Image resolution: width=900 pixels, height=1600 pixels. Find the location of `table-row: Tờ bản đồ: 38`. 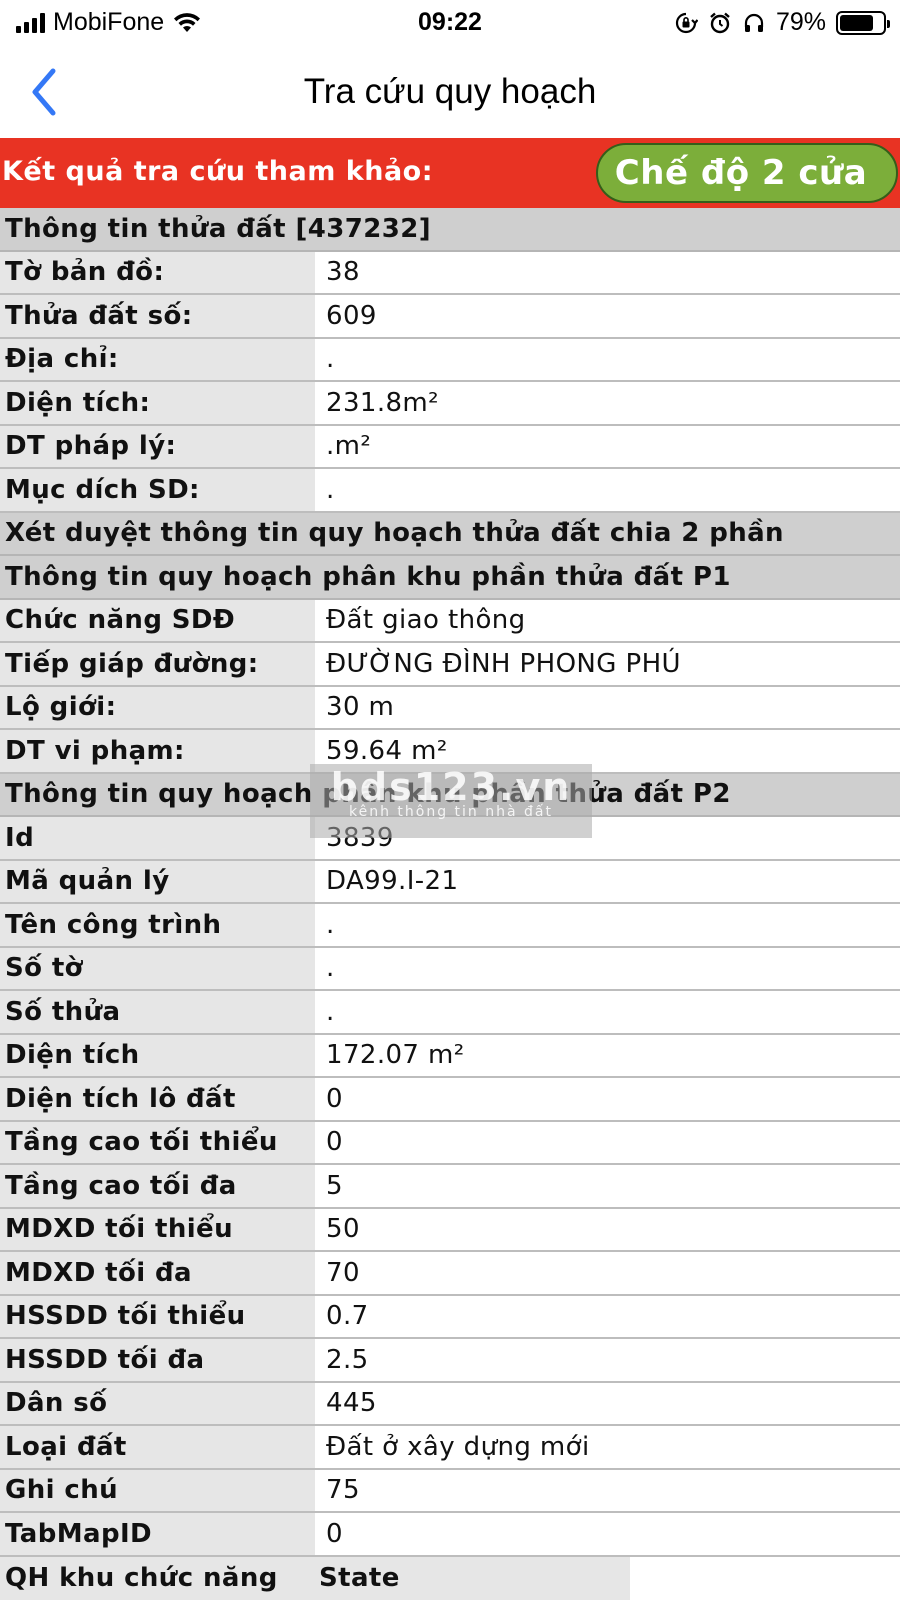

table-row: Tờ bản đồ: 38 is located at coordinates (450, 273).